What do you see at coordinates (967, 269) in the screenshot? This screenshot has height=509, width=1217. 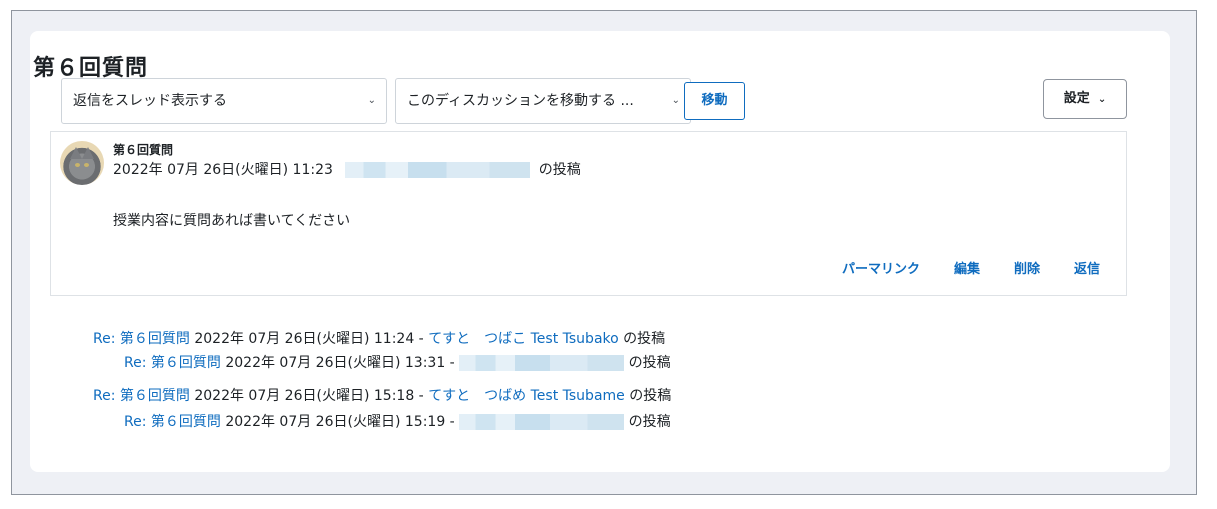 I see `edit-link: 編集` at bounding box center [967, 269].